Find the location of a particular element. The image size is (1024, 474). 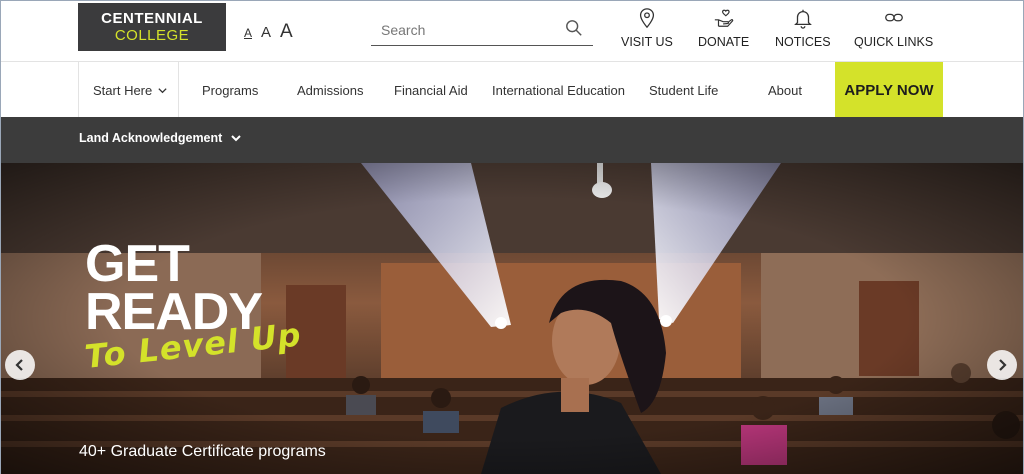

nav-financial-aid: Financial Aid is located at coordinates (431, 90).